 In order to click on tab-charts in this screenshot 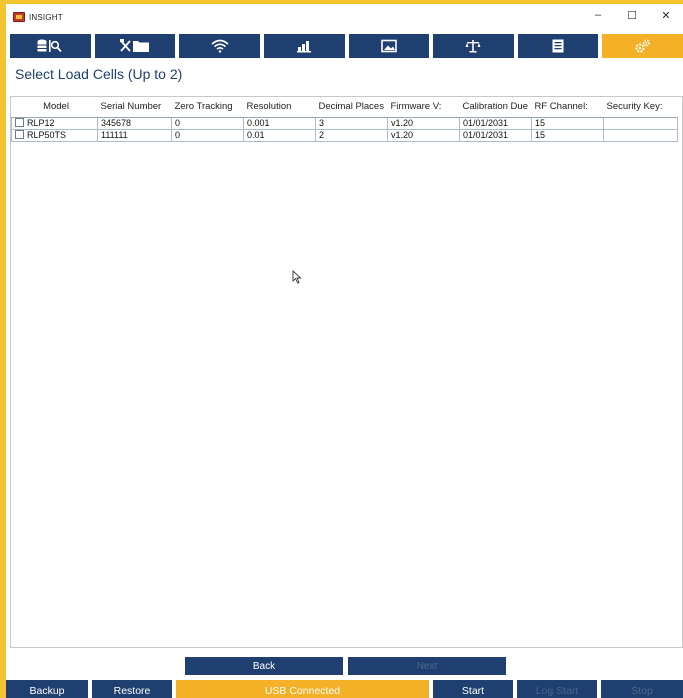, I will do `click(304, 46)`.